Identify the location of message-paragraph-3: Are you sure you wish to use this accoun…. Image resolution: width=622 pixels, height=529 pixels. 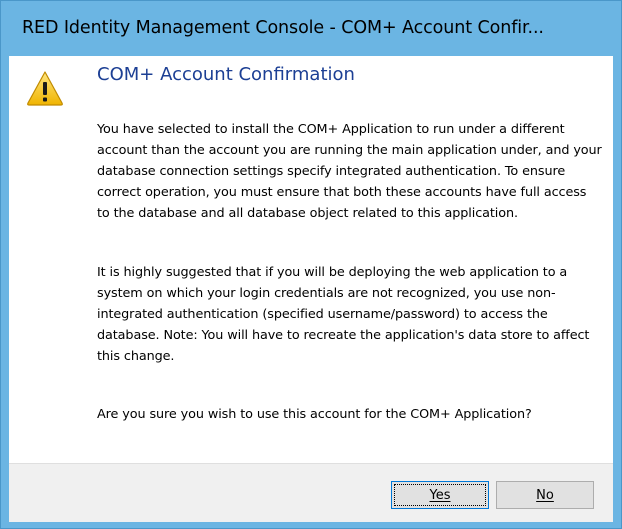
(314, 414).